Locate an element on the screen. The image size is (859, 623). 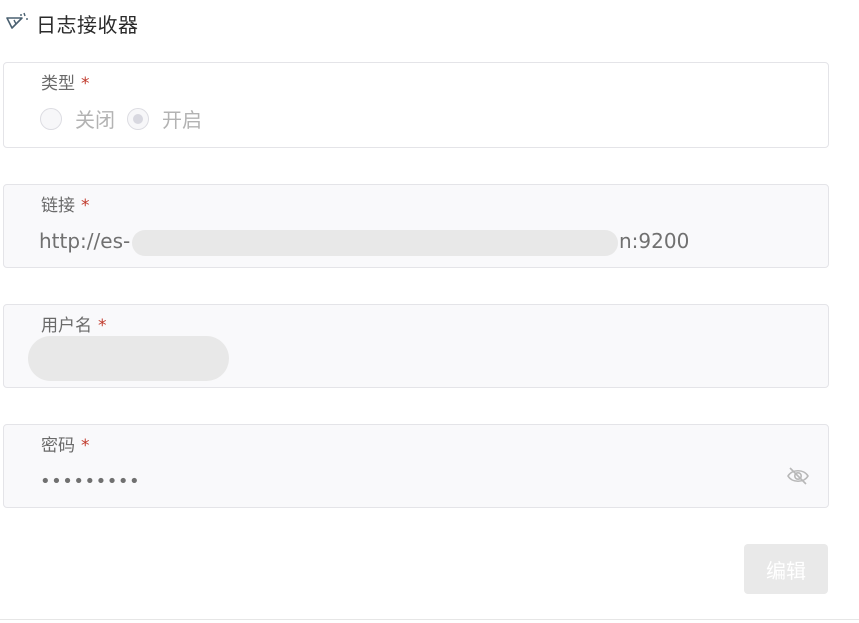
type-radio-group: 关闭 开启 is located at coordinates (127, 118).